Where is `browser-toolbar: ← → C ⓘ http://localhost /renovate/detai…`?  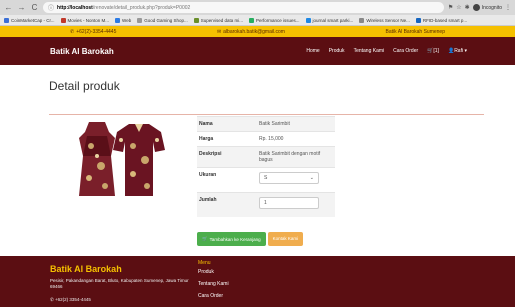
browser-toolbar: ← → C ⓘ http://localhost /renovate/detai… is located at coordinates (257, 7).